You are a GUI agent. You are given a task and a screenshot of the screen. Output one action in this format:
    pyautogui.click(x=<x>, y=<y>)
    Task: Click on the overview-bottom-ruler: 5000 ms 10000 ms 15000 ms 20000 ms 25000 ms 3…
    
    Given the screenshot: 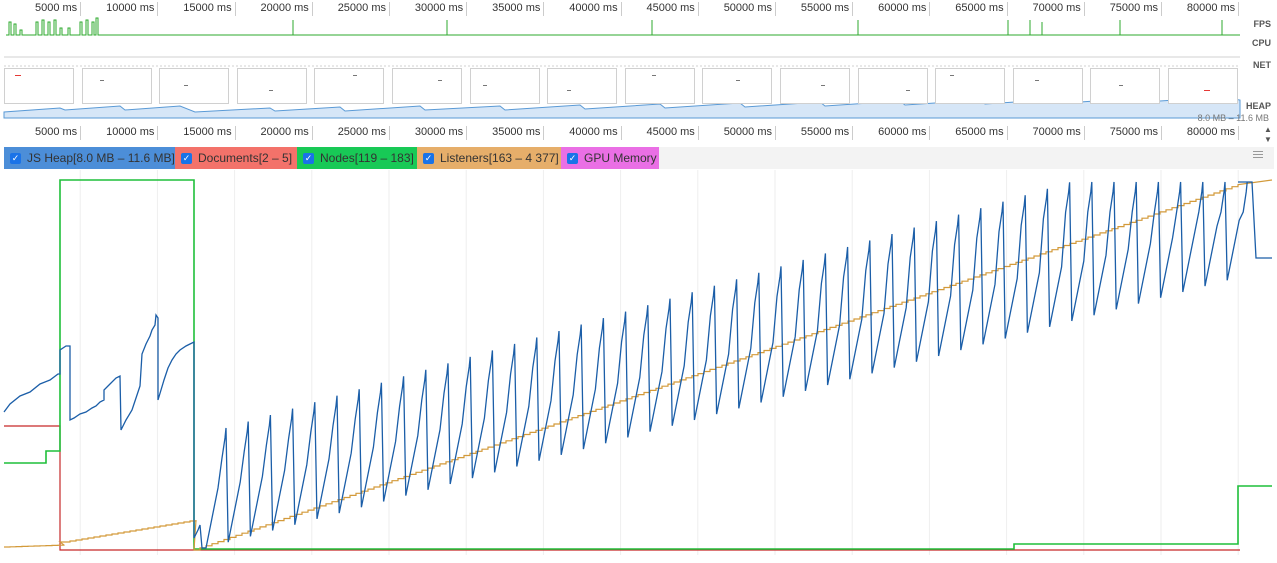 What is the action you would take?
    pyautogui.click(x=625, y=134)
    